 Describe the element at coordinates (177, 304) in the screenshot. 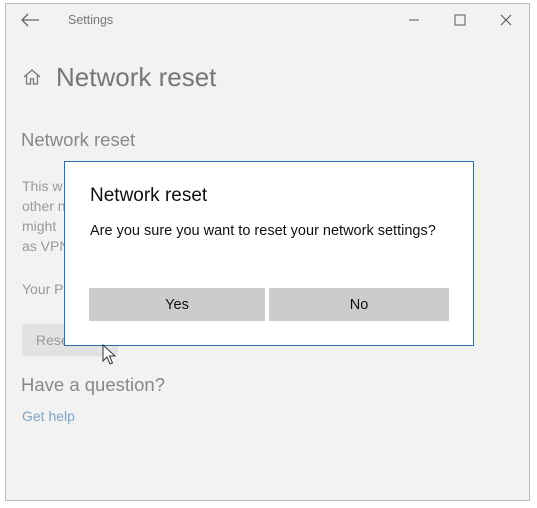

I see `yes-button: Yes` at that location.